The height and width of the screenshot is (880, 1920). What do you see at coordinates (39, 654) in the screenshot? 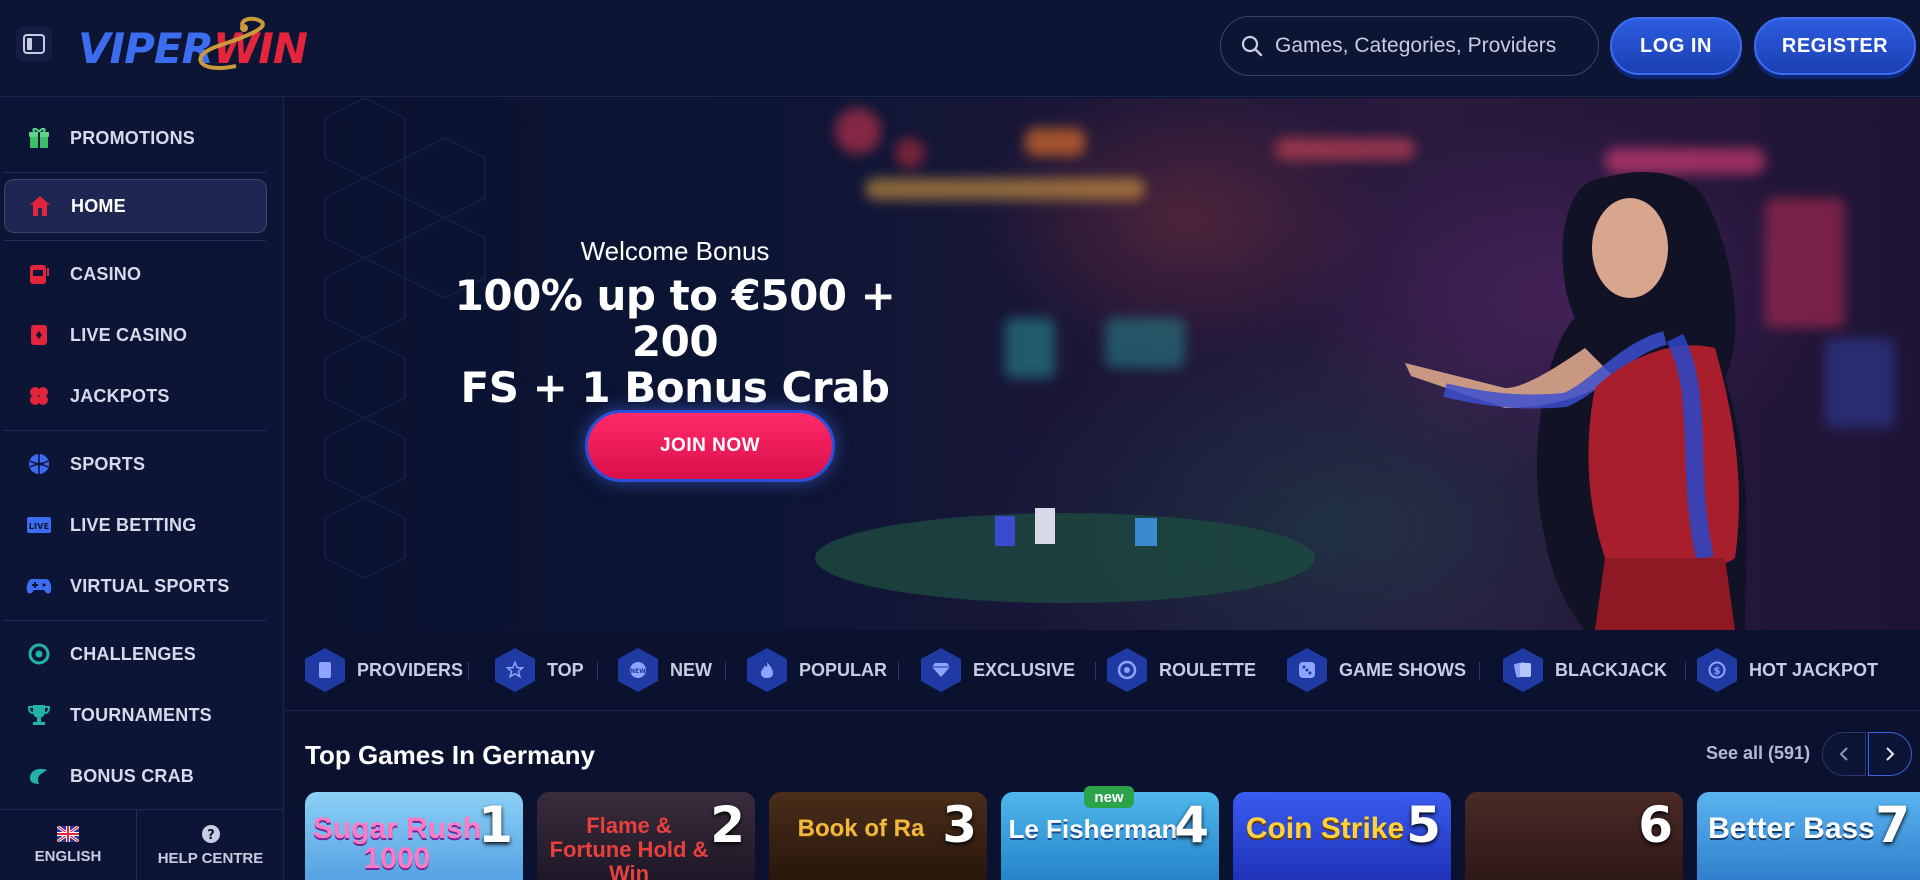
I see `target-icon` at bounding box center [39, 654].